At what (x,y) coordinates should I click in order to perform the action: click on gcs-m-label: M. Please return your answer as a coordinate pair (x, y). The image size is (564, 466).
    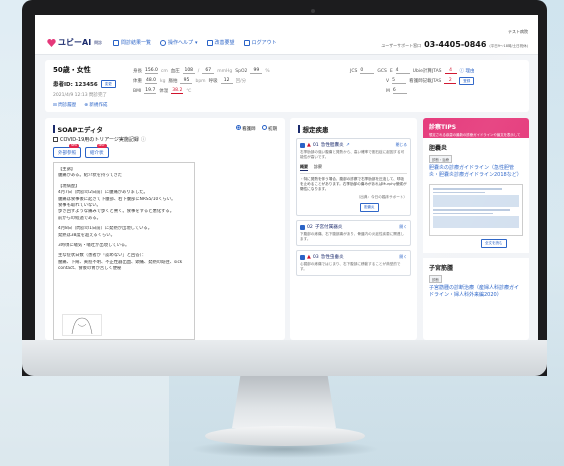
    Looking at the image, I should click on (388, 91).